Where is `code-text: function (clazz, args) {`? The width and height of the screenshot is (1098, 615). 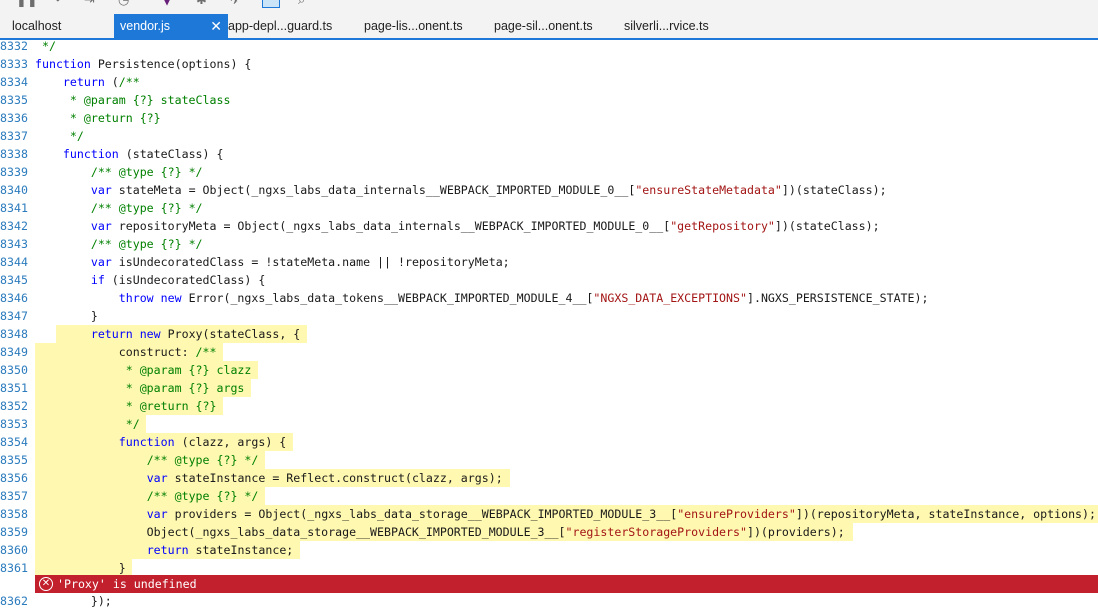
code-text: function (clazz, args) { is located at coordinates (202, 442).